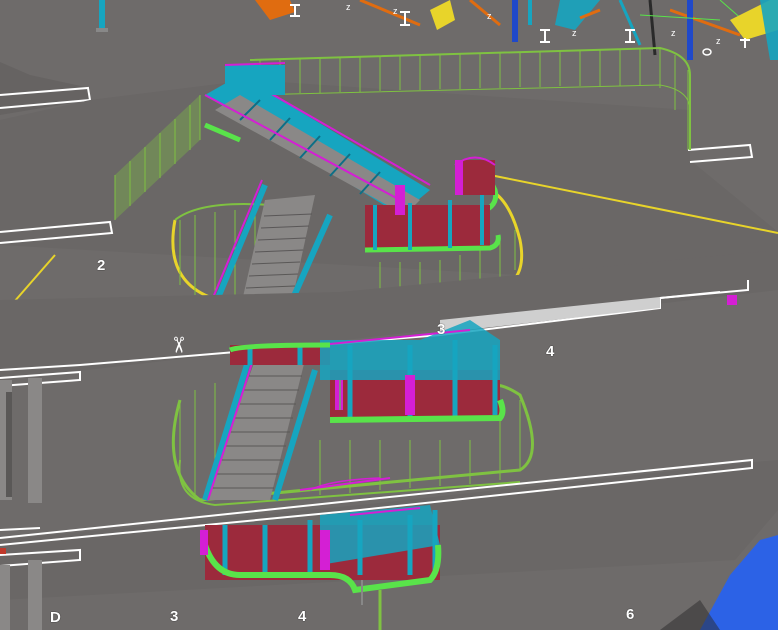  What do you see at coordinates (550, 351) in the screenshot?
I see `grid-label-4-mid: 4` at bounding box center [550, 351].